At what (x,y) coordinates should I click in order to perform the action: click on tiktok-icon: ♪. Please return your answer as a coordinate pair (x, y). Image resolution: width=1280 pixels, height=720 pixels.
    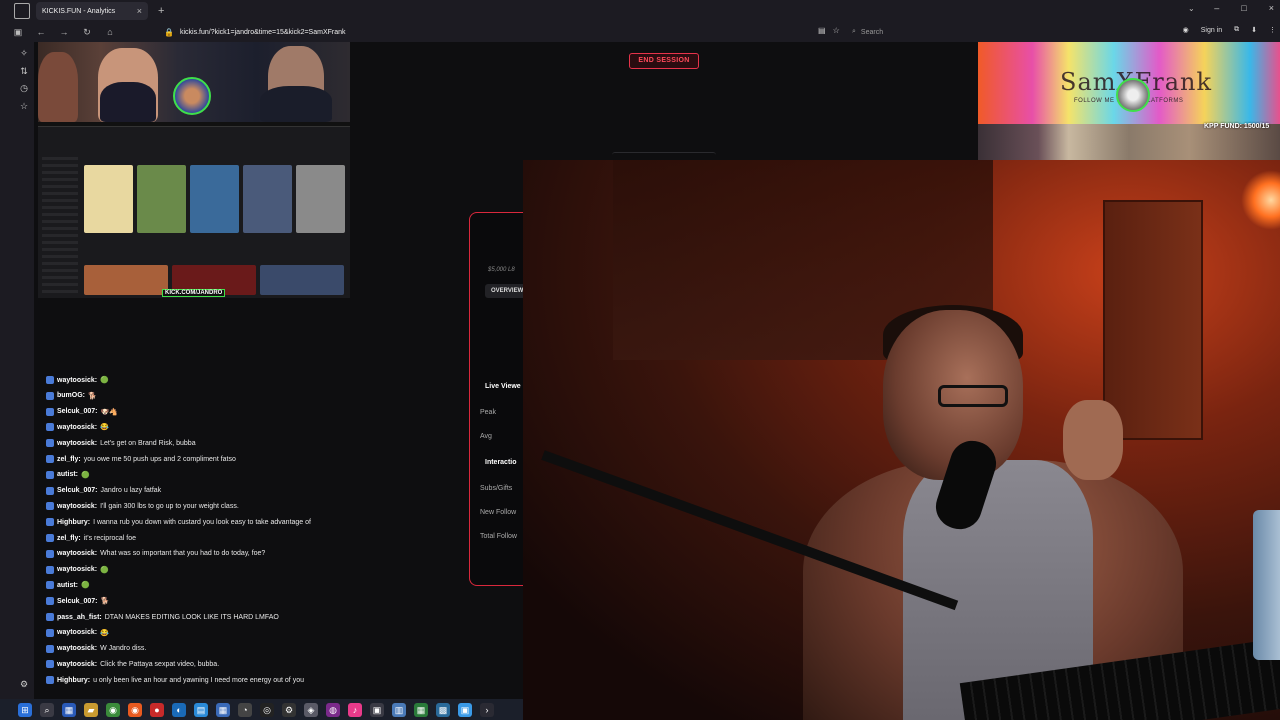
    Looking at the image, I should click on (355, 709).